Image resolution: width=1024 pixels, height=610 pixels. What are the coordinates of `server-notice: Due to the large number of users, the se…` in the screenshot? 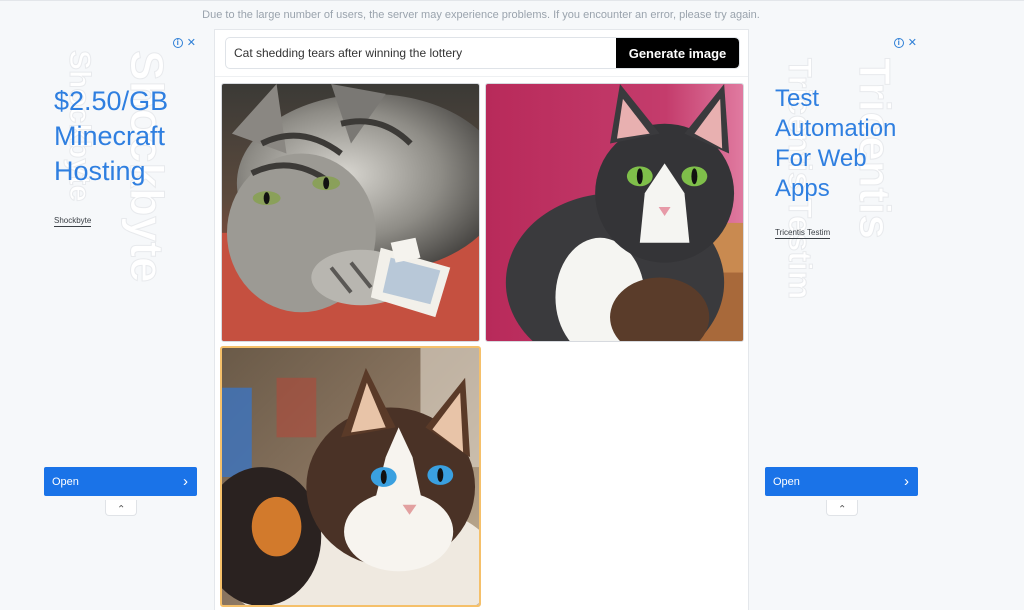 It's located at (481, 15).